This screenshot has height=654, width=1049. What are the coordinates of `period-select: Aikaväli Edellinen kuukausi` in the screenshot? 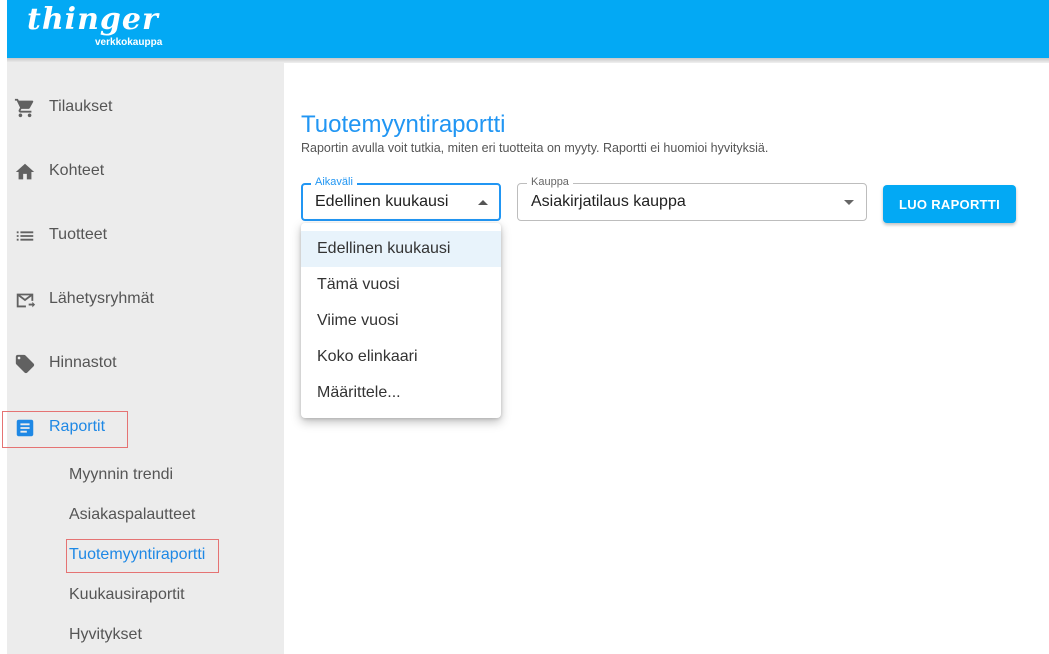 It's located at (401, 198).